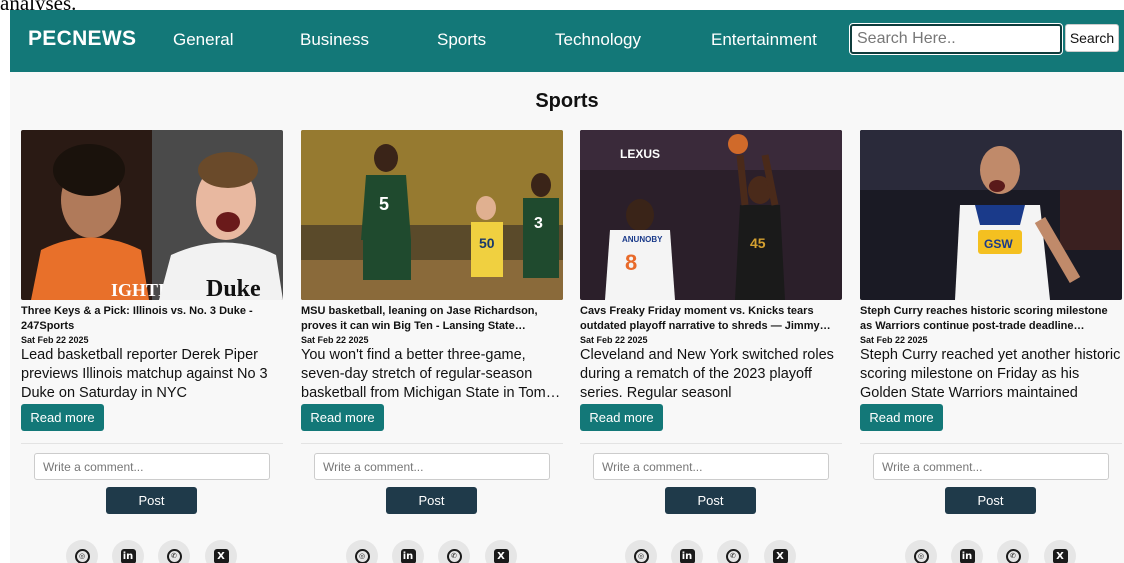 This screenshot has width=1124, height=563. Describe the element at coordinates (233, 288) in the screenshot. I see `svg-text: Duke` at that location.